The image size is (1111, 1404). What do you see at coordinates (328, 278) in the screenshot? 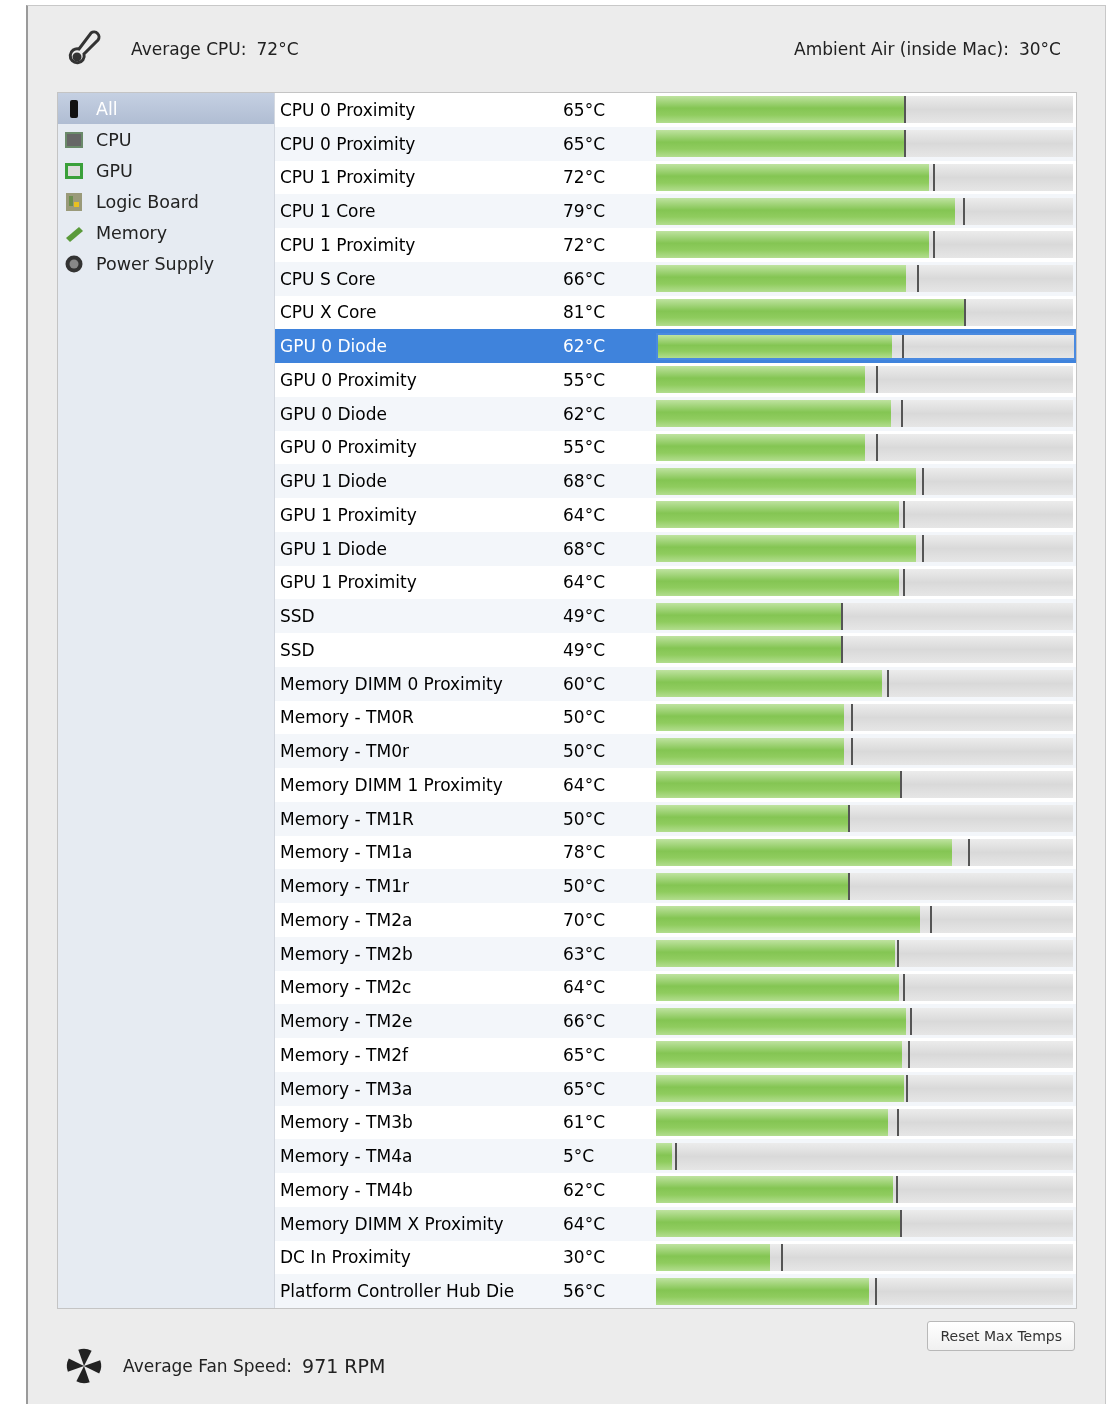
I see `sensor-name: CPU S Core` at bounding box center [328, 278].